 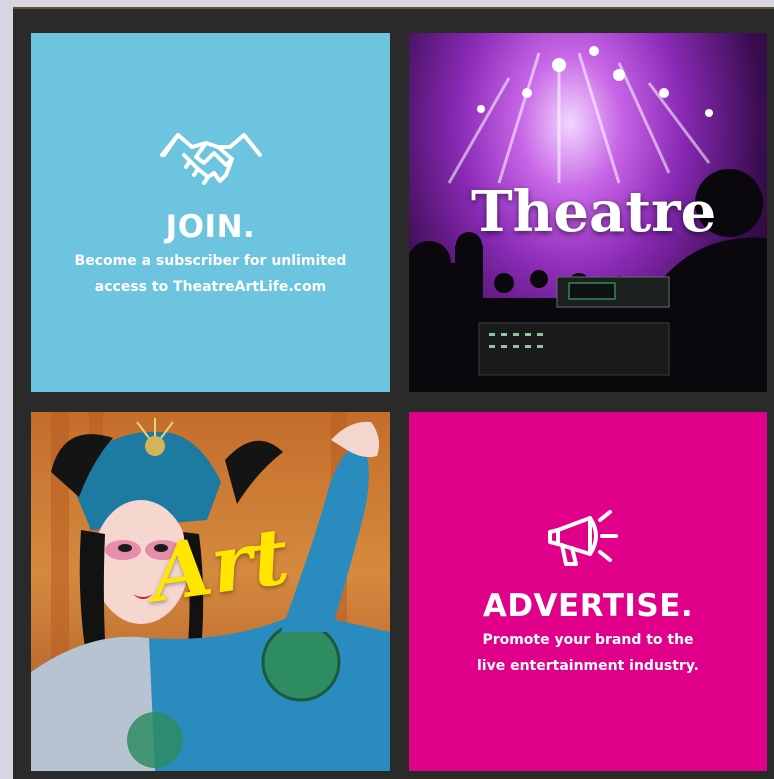 I want to click on megaphone-icon, so click(x=588, y=541).